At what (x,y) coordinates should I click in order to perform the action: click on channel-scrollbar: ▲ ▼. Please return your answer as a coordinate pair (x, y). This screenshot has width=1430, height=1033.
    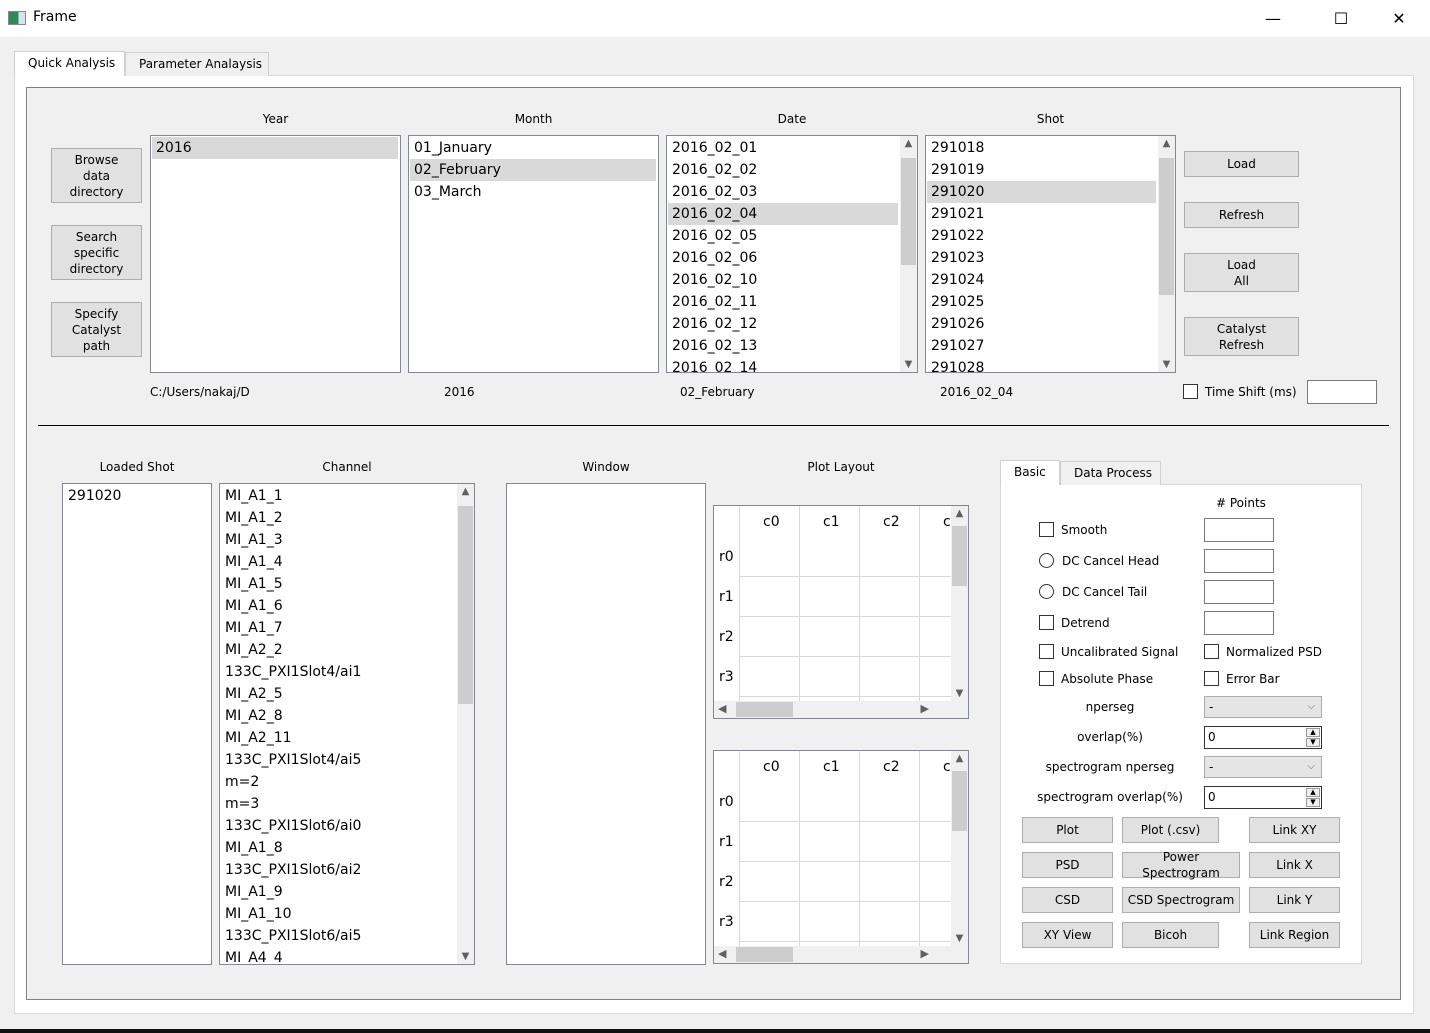
    Looking at the image, I should click on (465, 724).